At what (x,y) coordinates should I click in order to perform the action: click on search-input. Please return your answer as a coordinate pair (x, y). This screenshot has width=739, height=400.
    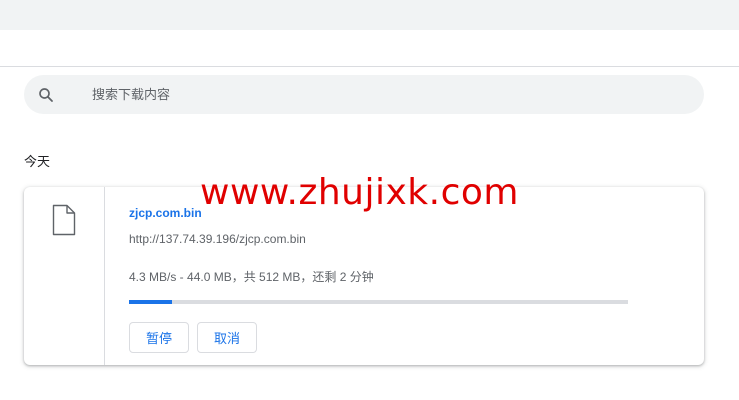
    Looking at the image, I should click on (387, 94).